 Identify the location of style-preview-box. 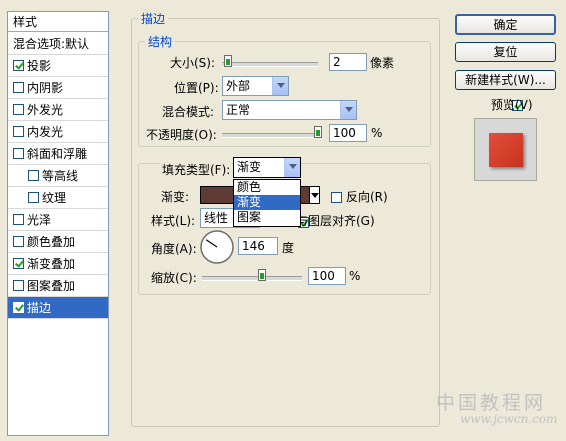
(505, 149).